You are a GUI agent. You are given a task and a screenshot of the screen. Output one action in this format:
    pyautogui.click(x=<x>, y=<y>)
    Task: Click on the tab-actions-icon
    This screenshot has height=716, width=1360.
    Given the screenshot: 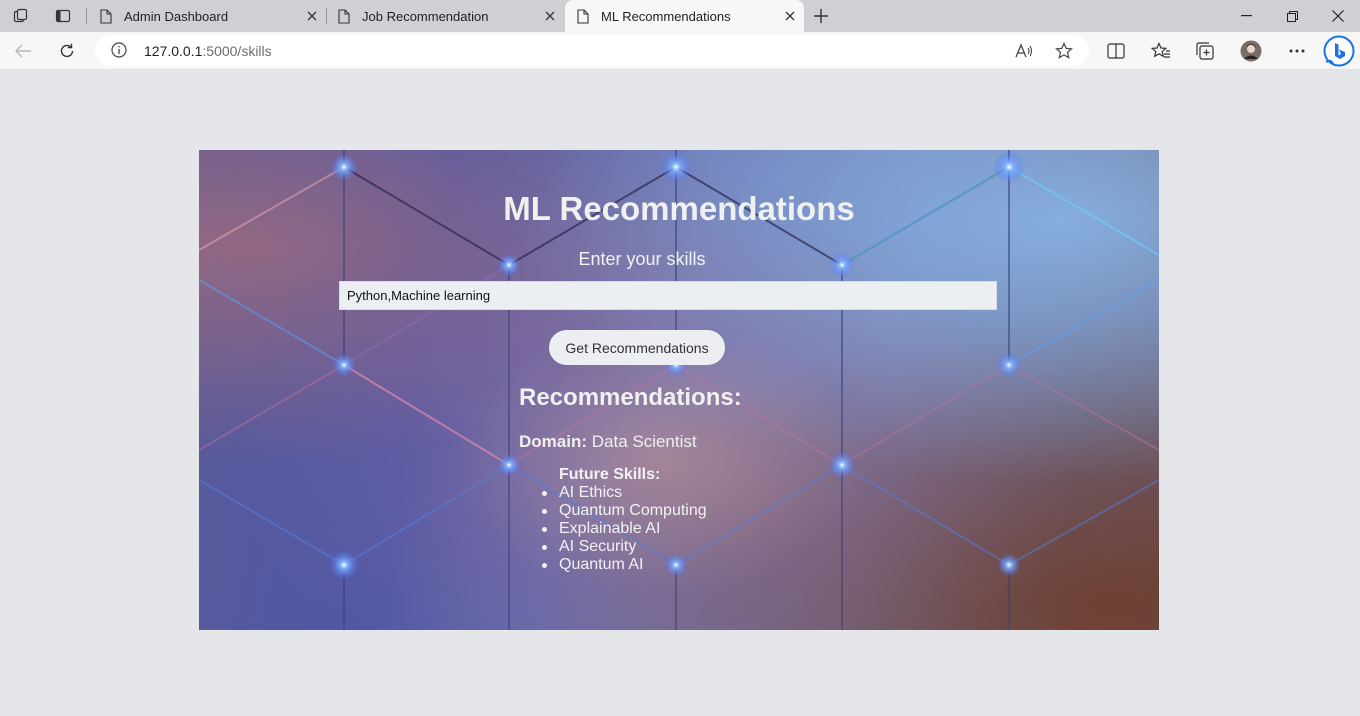 What is the action you would take?
    pyautogui.click(x=63, y=16)
    